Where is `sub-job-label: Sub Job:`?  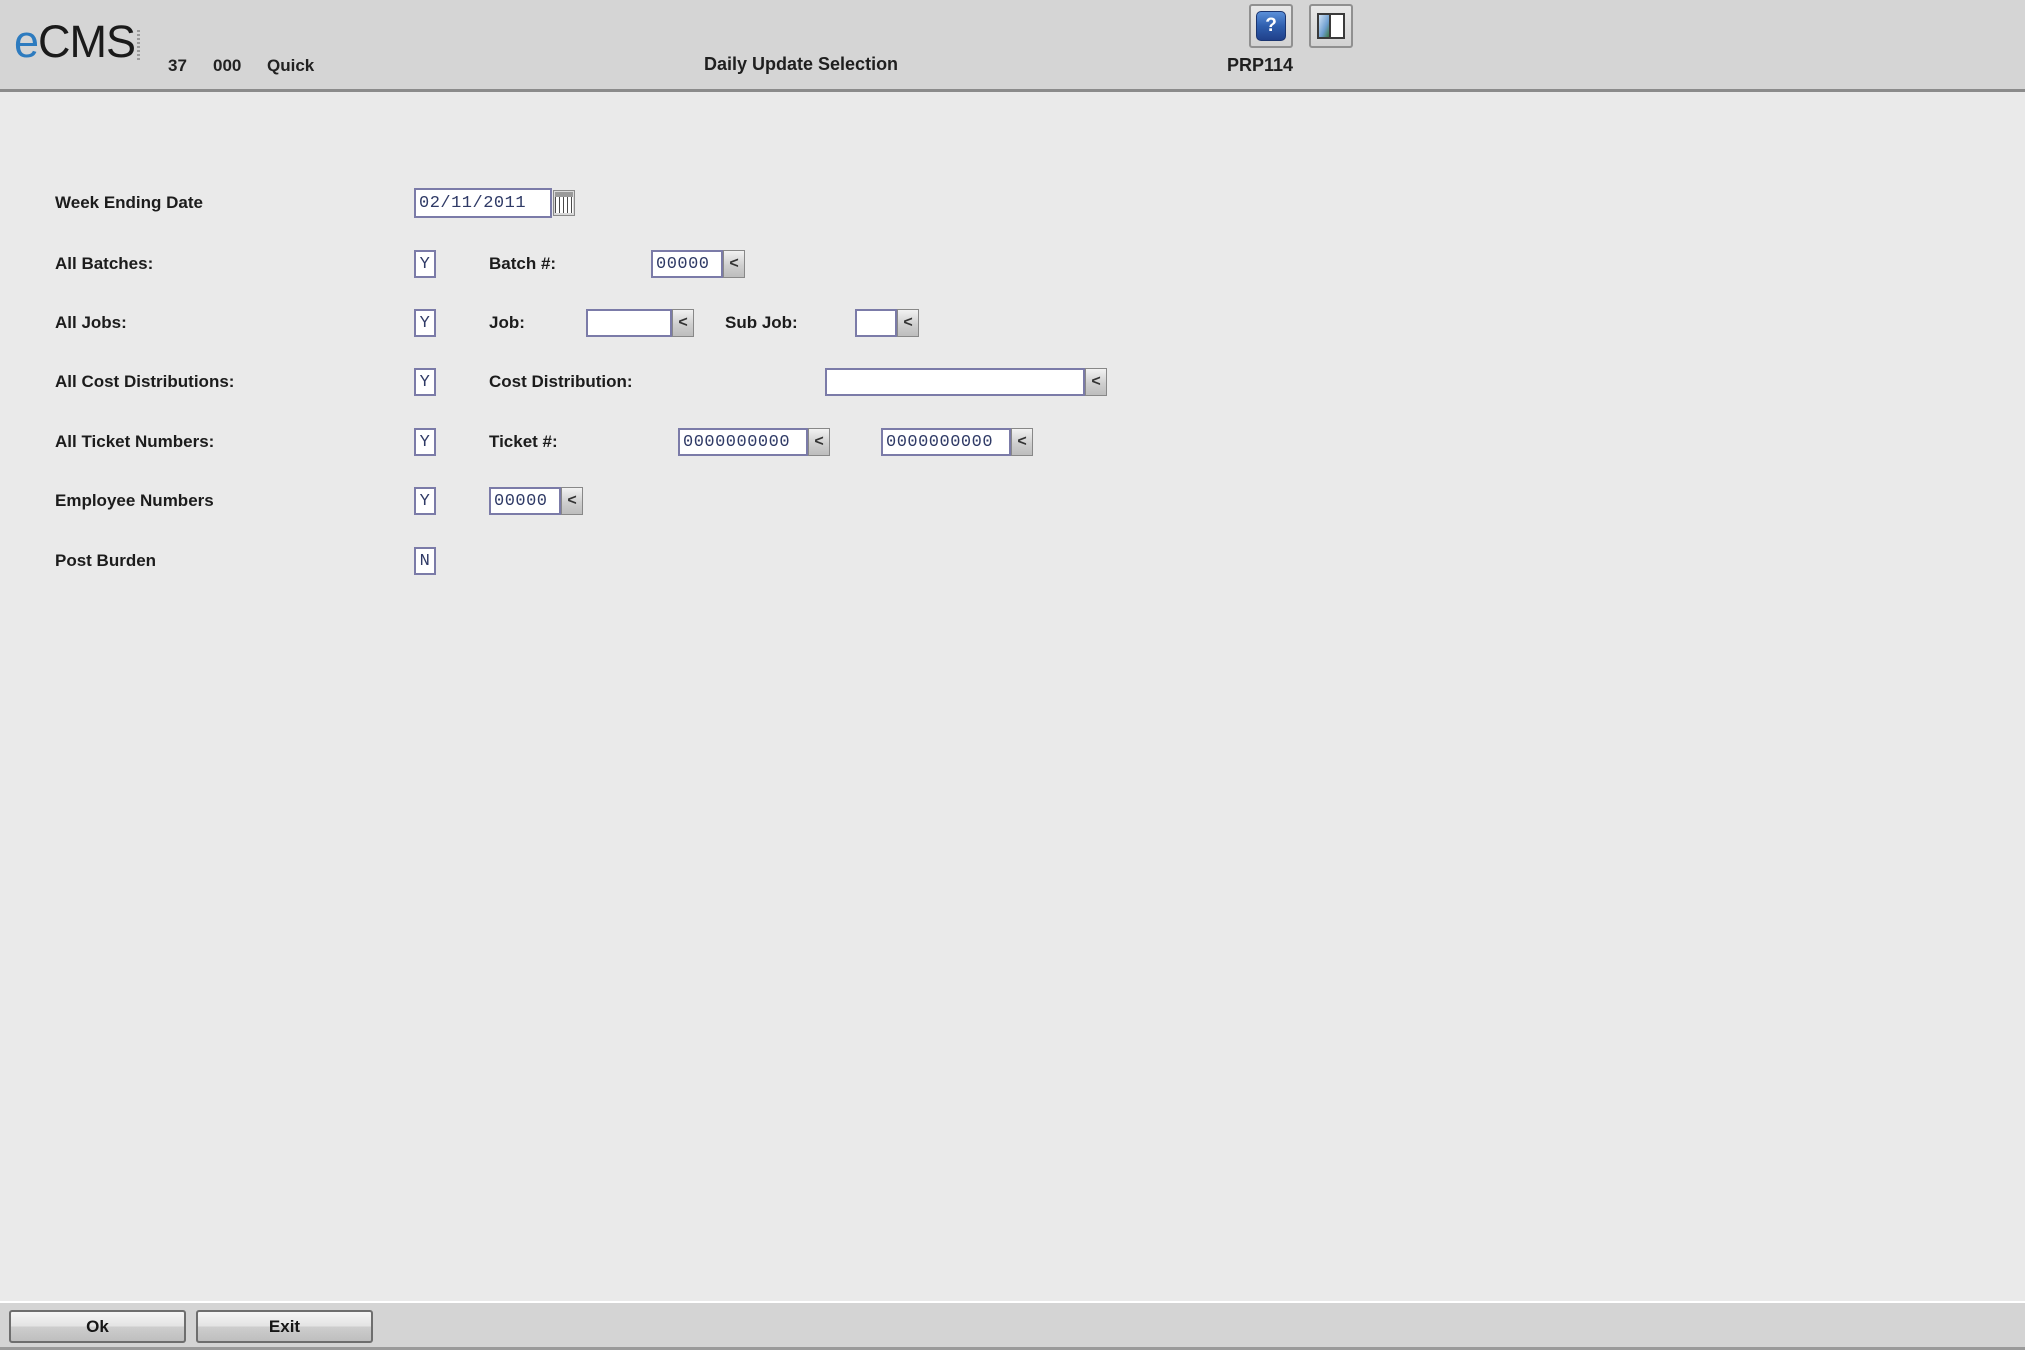 sub-job-label: Sub Job: is located at coordinates (761, 322).